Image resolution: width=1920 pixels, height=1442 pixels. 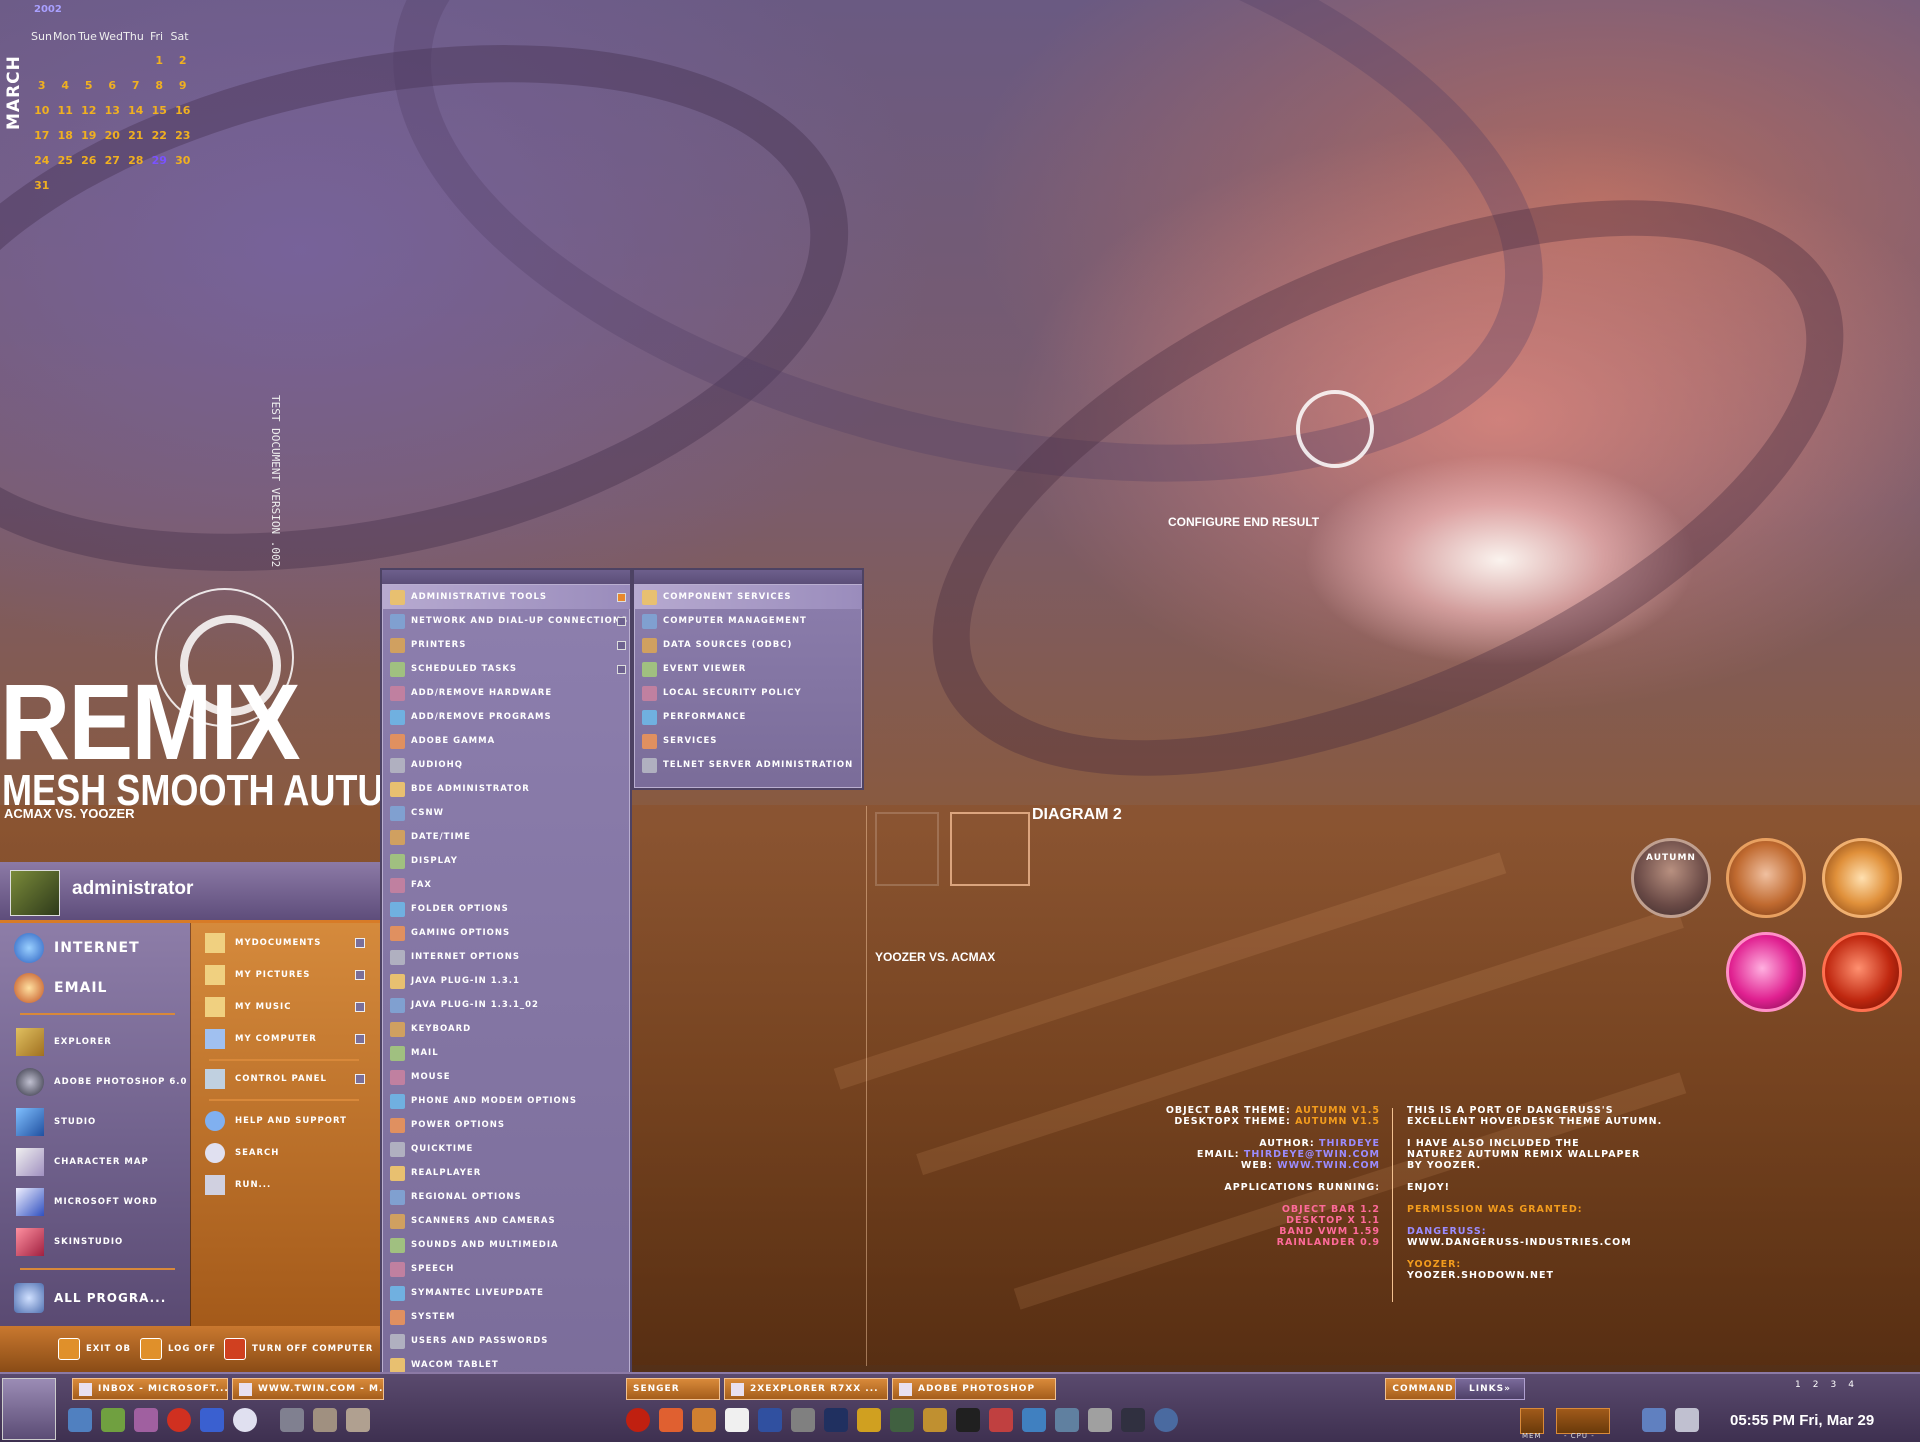 I want to click on calendar-day: 24, so click(x=42, y=162).